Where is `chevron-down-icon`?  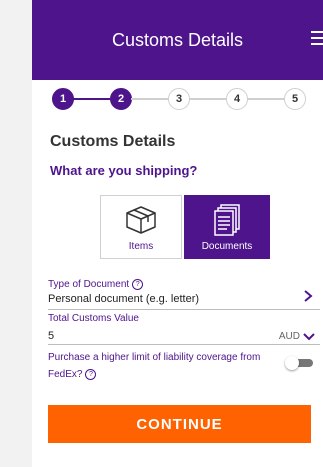
chevron-down-icon is located at coordinates (309, 336).